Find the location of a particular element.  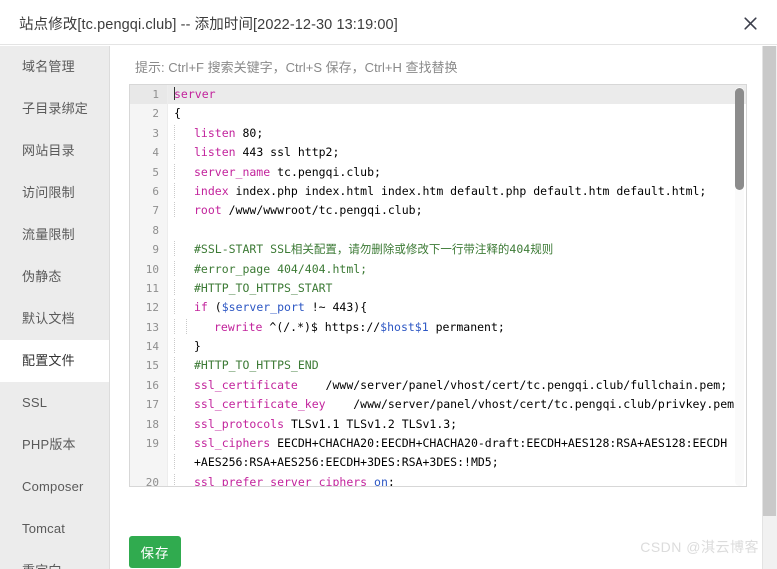

sidebar-item-label: 伪静态 is located at coordinates (42, 276).